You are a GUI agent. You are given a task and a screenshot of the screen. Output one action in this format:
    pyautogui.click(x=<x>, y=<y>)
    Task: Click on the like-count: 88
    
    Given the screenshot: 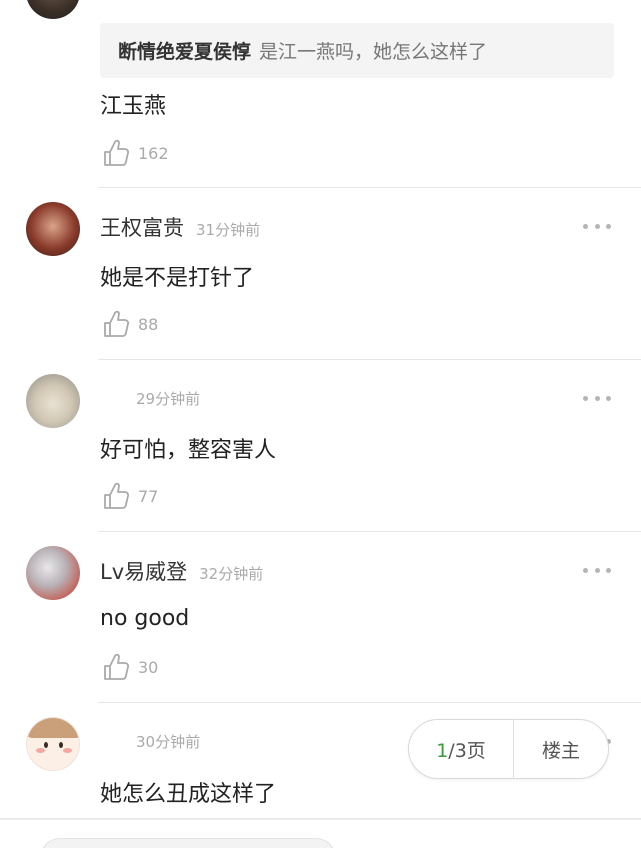 What is the action you would take?
    pyautogui.click(x=148, y=324)
    